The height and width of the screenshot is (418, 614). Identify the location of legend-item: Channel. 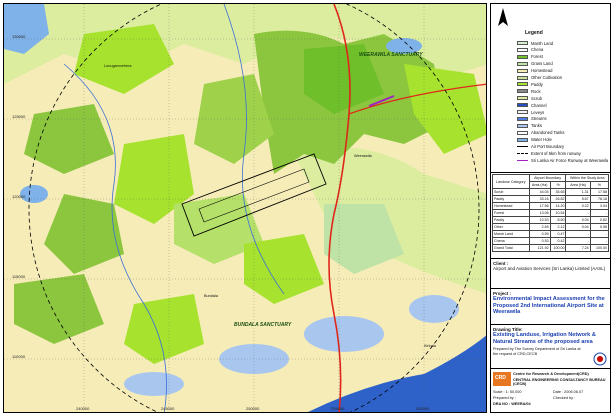
(532, 105).